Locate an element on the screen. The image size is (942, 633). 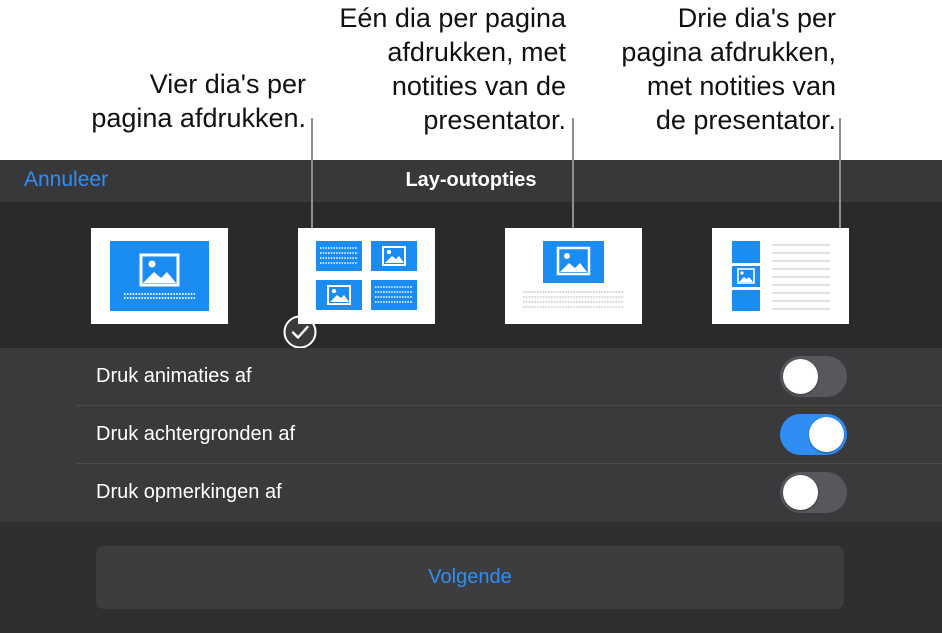
option-label: Druk animaties af is located at coordinates (174, 376).